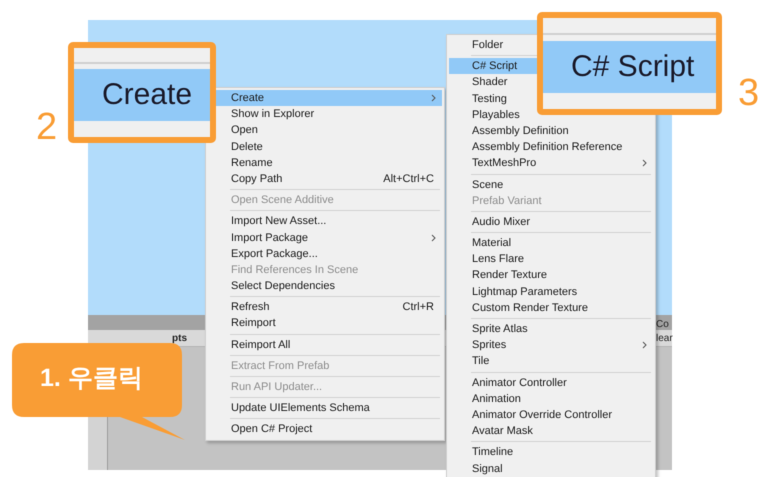  I want to click on menu-item-text: C# Script, so click(632, 67).